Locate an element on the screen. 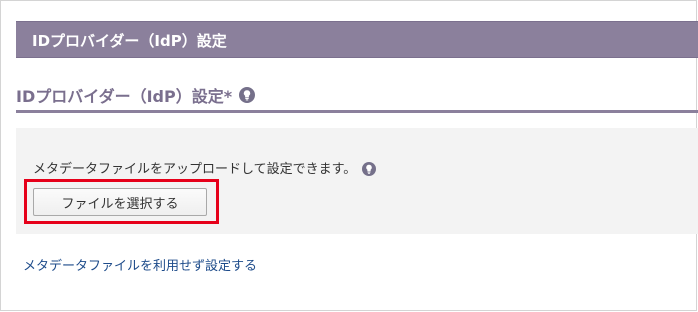 The width and height of the screenshot is (698, 312). select-file-button: ファイルを選択する is located at coordinates (120, 202).